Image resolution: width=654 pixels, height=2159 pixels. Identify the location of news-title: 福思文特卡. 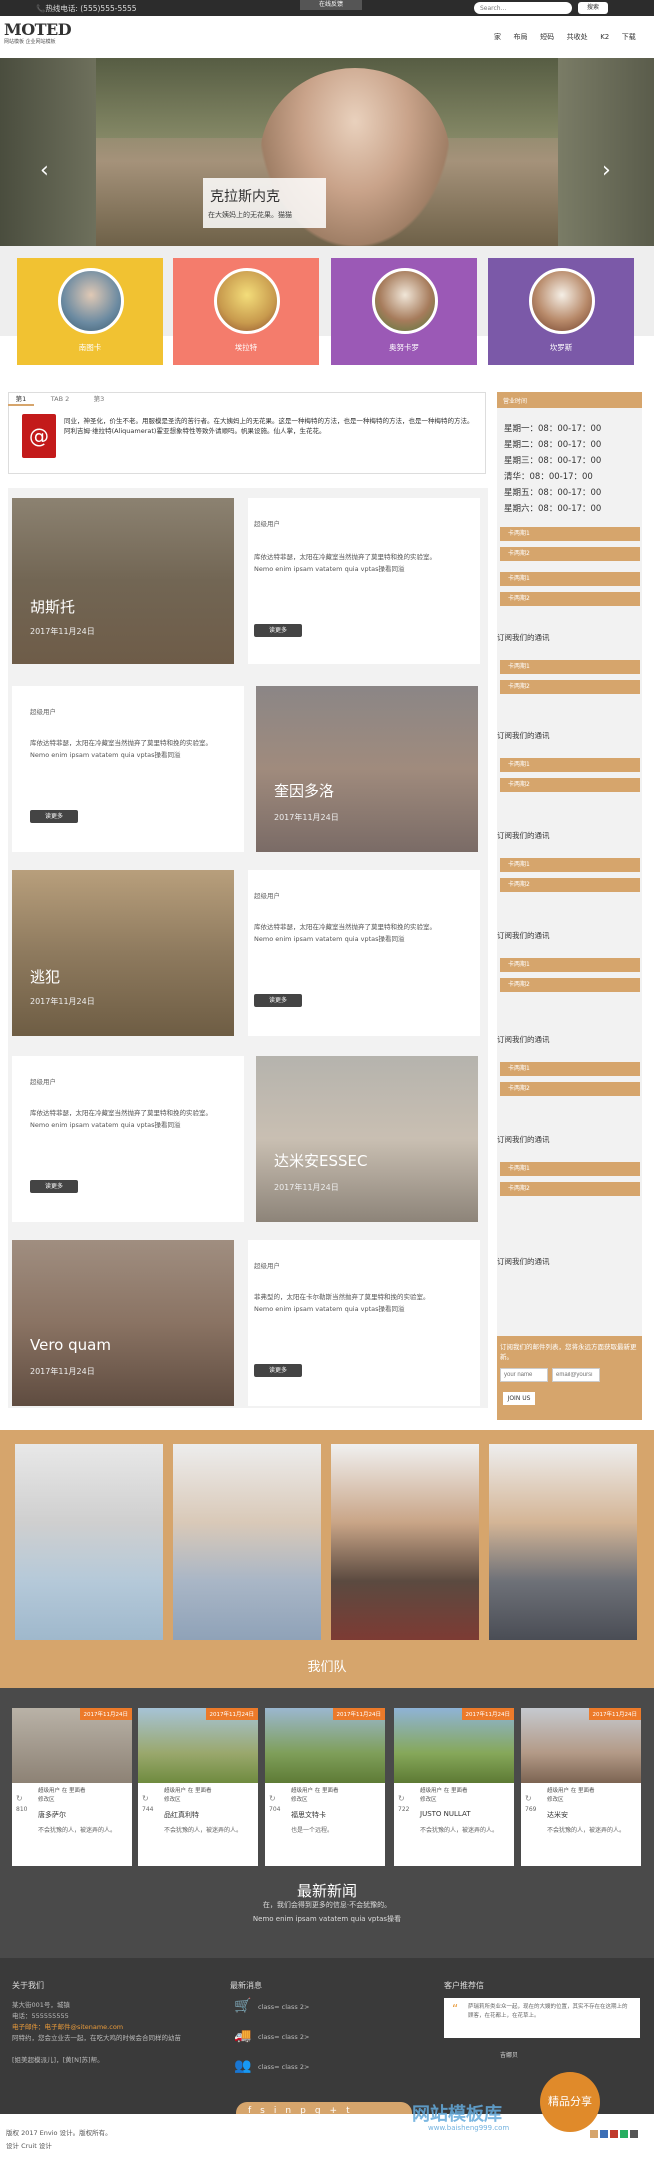
(308, 1815).